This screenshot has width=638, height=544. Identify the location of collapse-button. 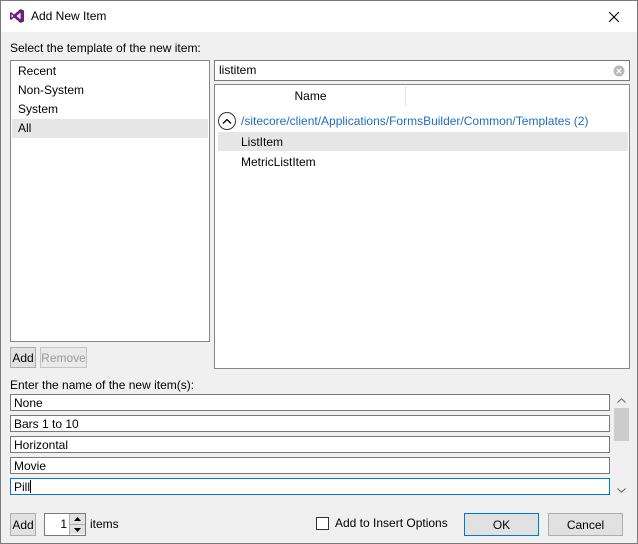
(227, 121).